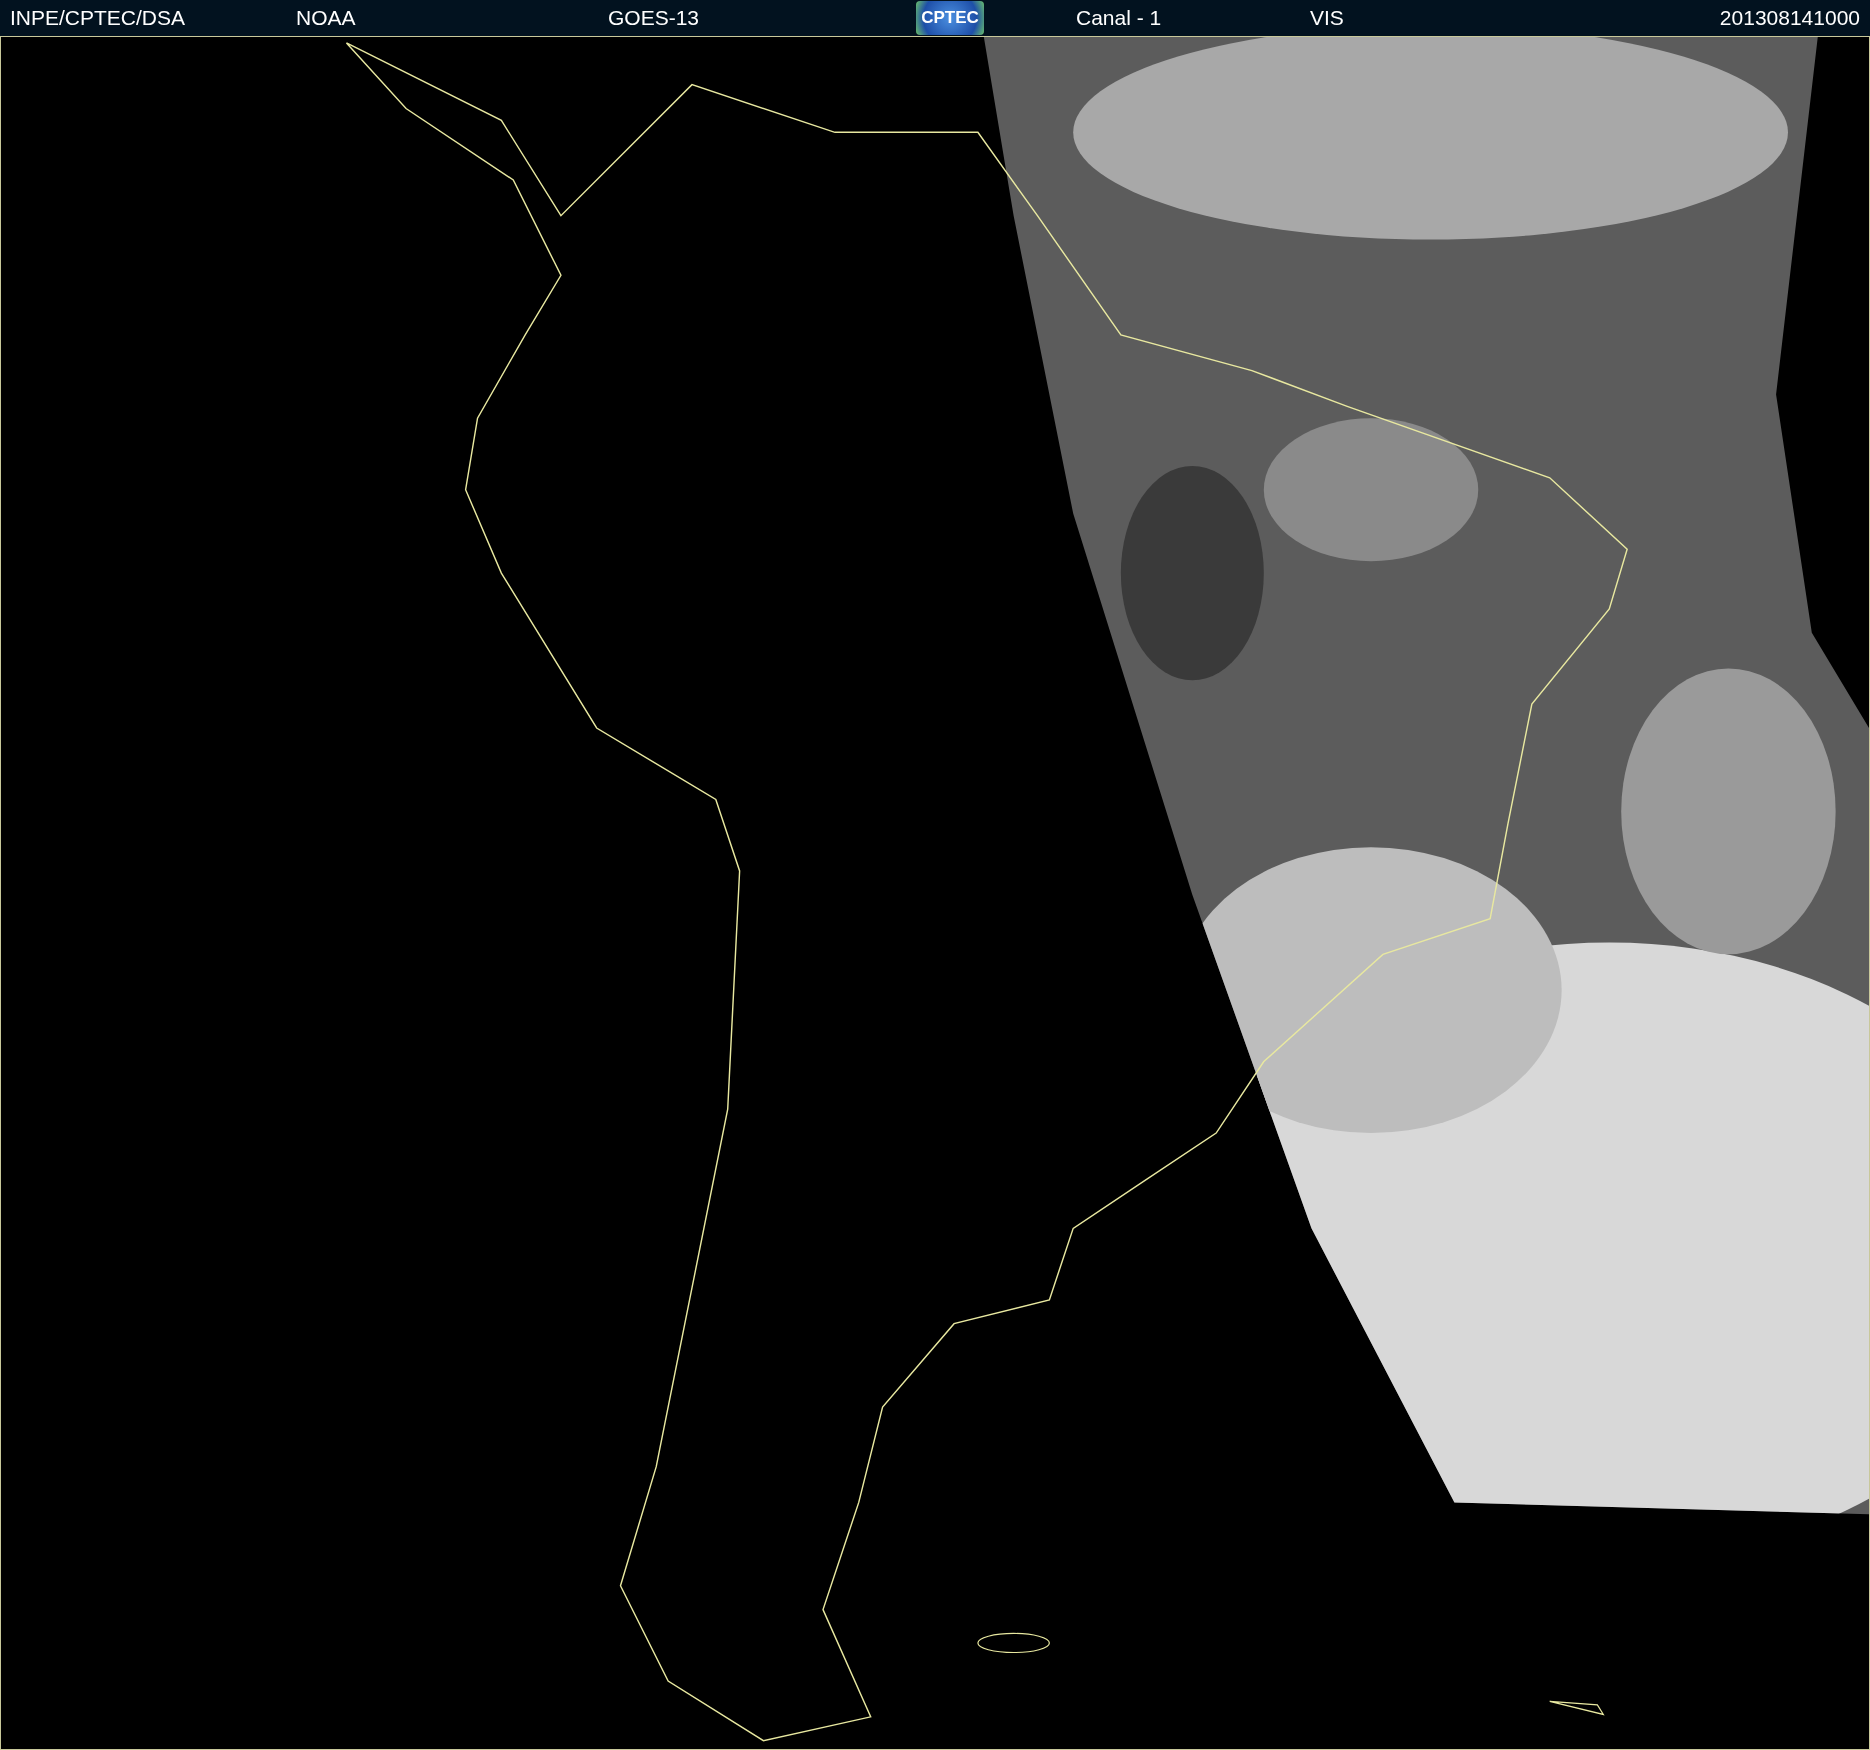 The image size is (1870, 1750). I want to click on agency-label: NOAA, so click(325, 18).